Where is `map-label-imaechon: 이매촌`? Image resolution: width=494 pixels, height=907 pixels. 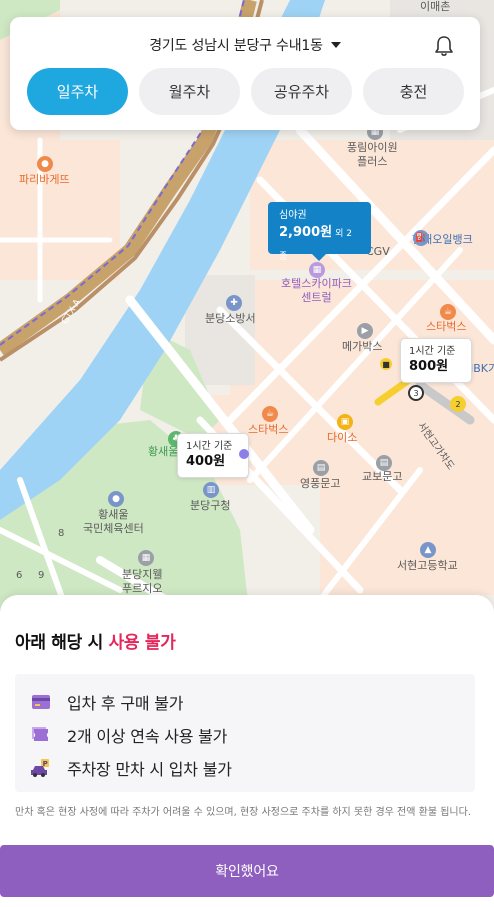 map-label-imaechon: 이매촌 is located at coordinates (435, 6).